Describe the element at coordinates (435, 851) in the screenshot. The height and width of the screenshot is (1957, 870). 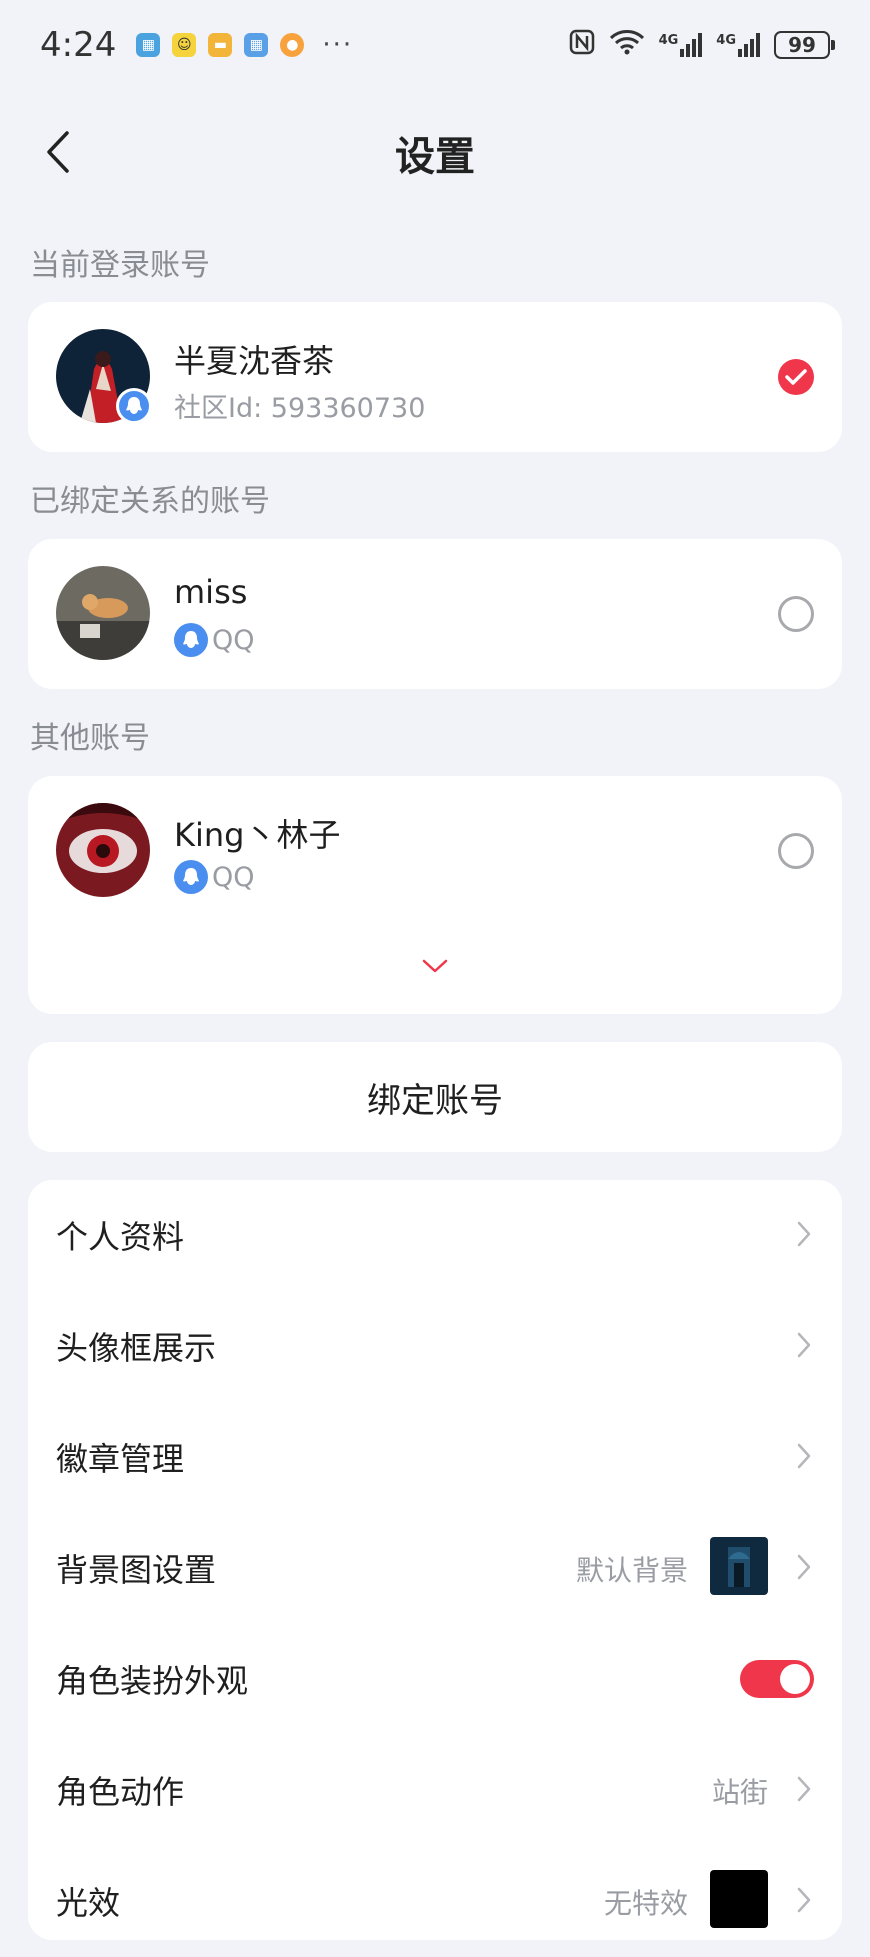
I see `account-row-other: King丶林子 QQ` at that location.